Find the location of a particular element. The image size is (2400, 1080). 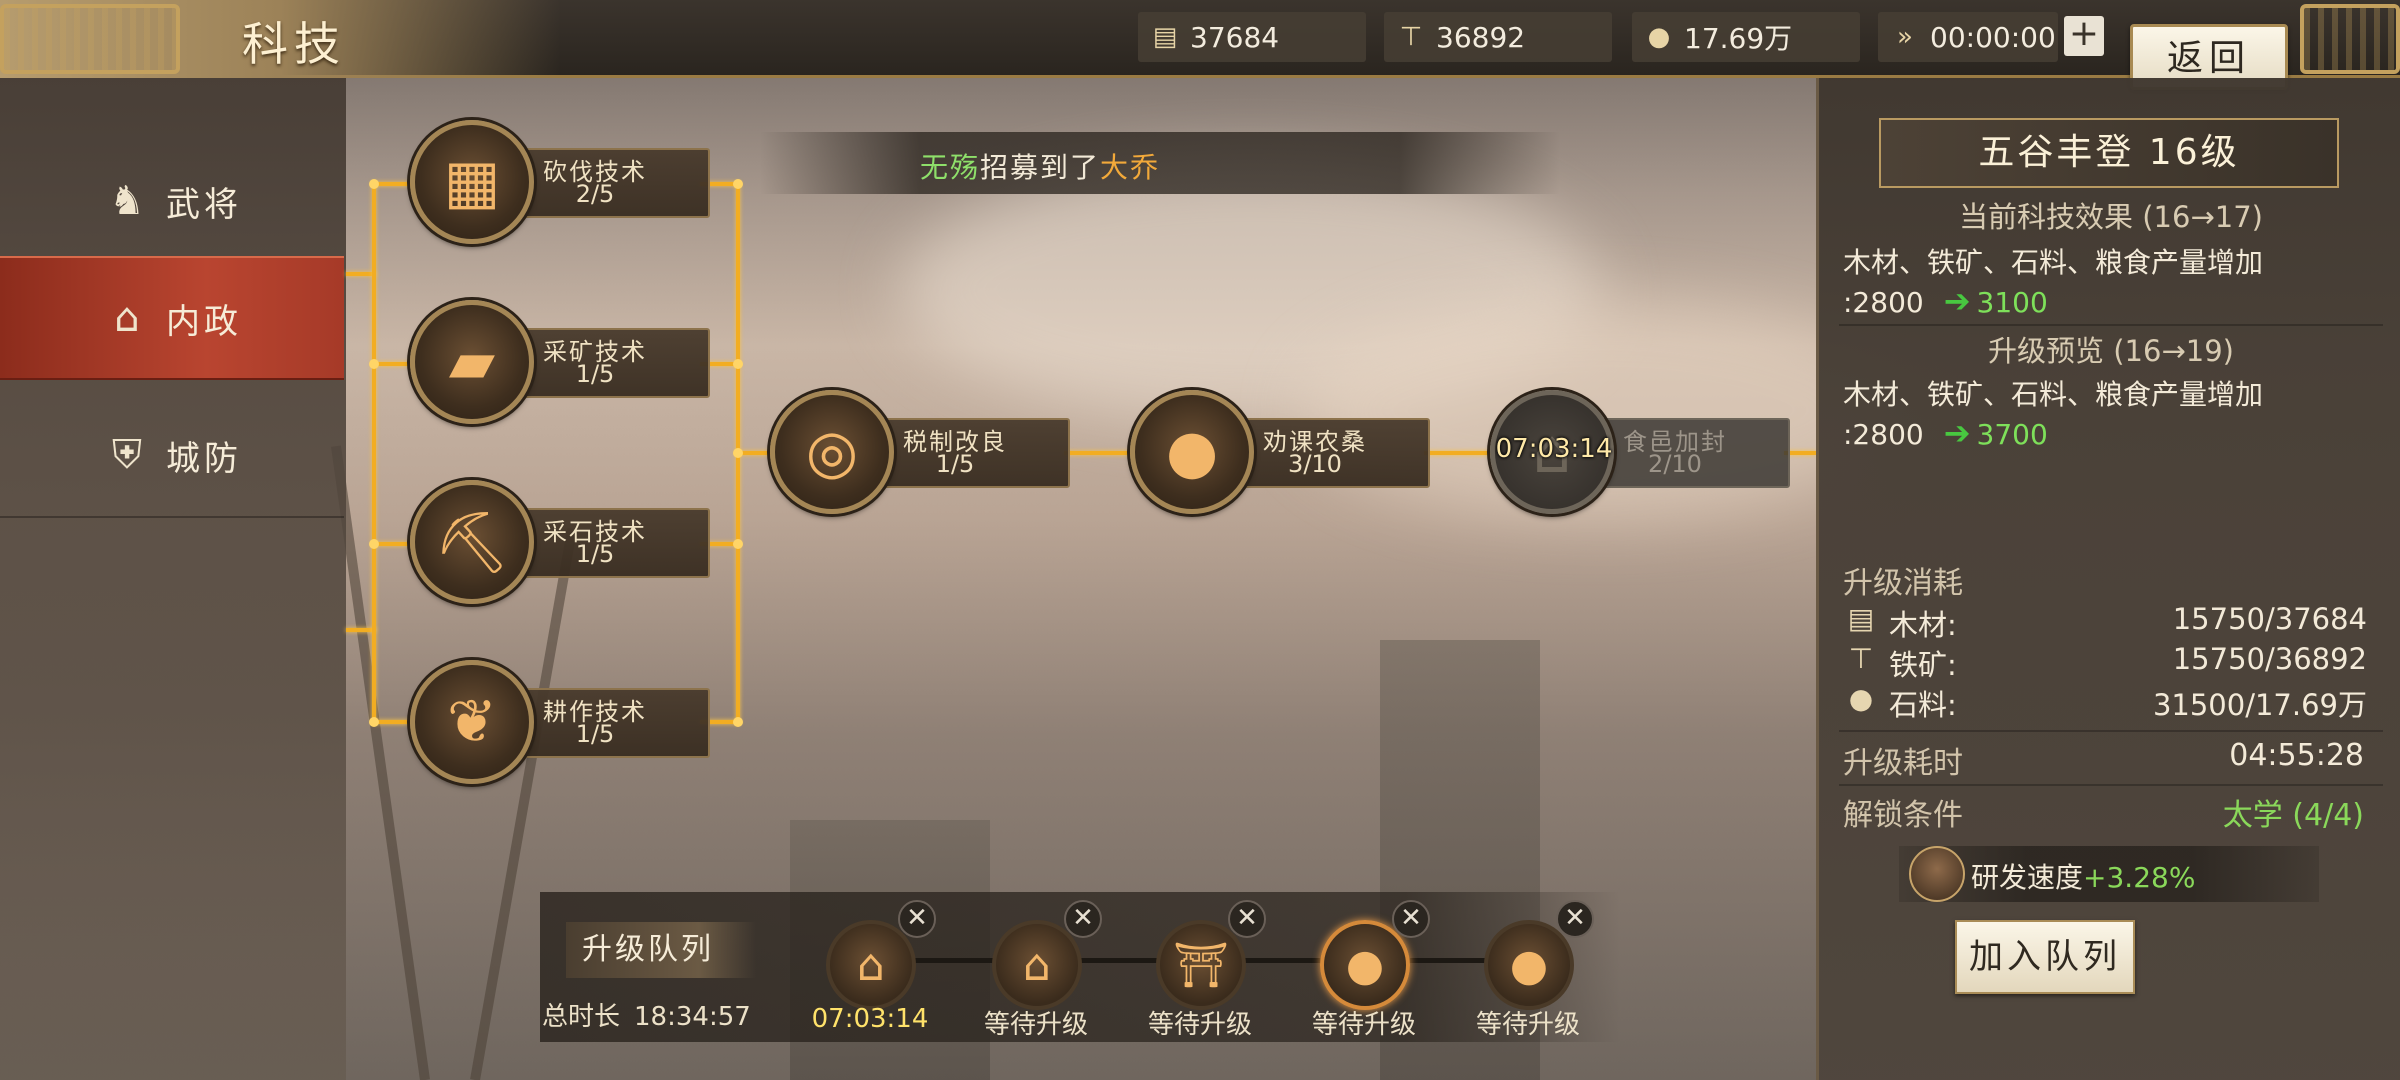

resource-value: 37684 is located at coordinates (1235, 37).